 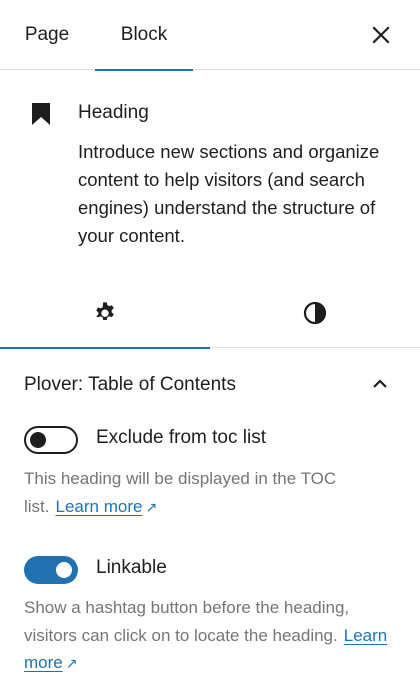 I want to click on close-icon, so click(x=381, y=35).